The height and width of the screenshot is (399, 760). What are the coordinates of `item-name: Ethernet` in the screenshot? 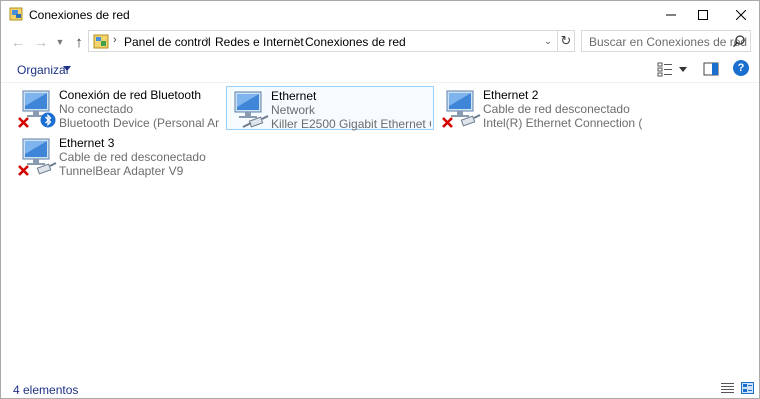 It's located at (294, 96).